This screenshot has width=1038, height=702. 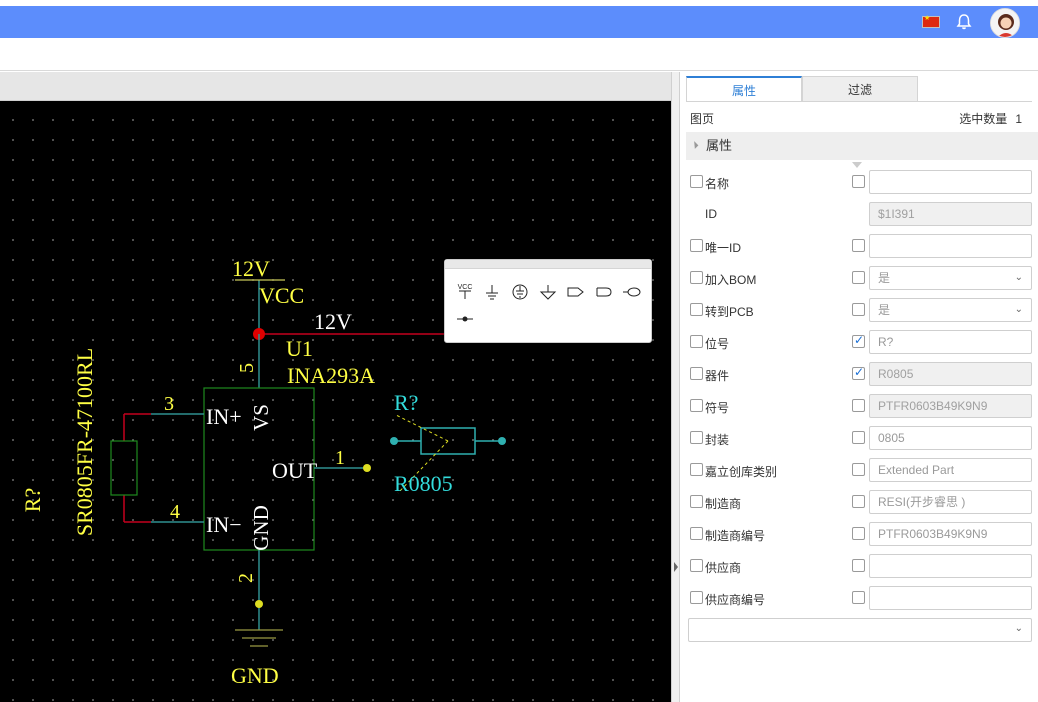 I want to click on pin4-number: 4, so click(x=175, y=512).